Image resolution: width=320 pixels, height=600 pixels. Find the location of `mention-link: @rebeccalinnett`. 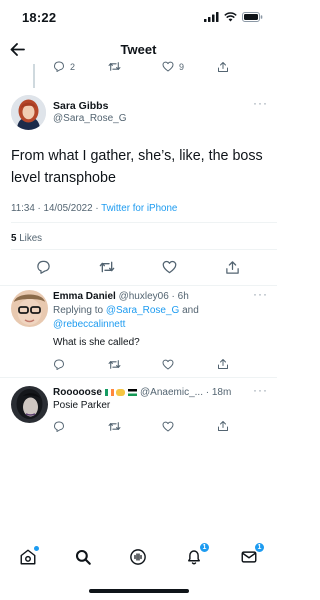

mention-link: @rebeccalinnett is located at coordinates (89, 324).